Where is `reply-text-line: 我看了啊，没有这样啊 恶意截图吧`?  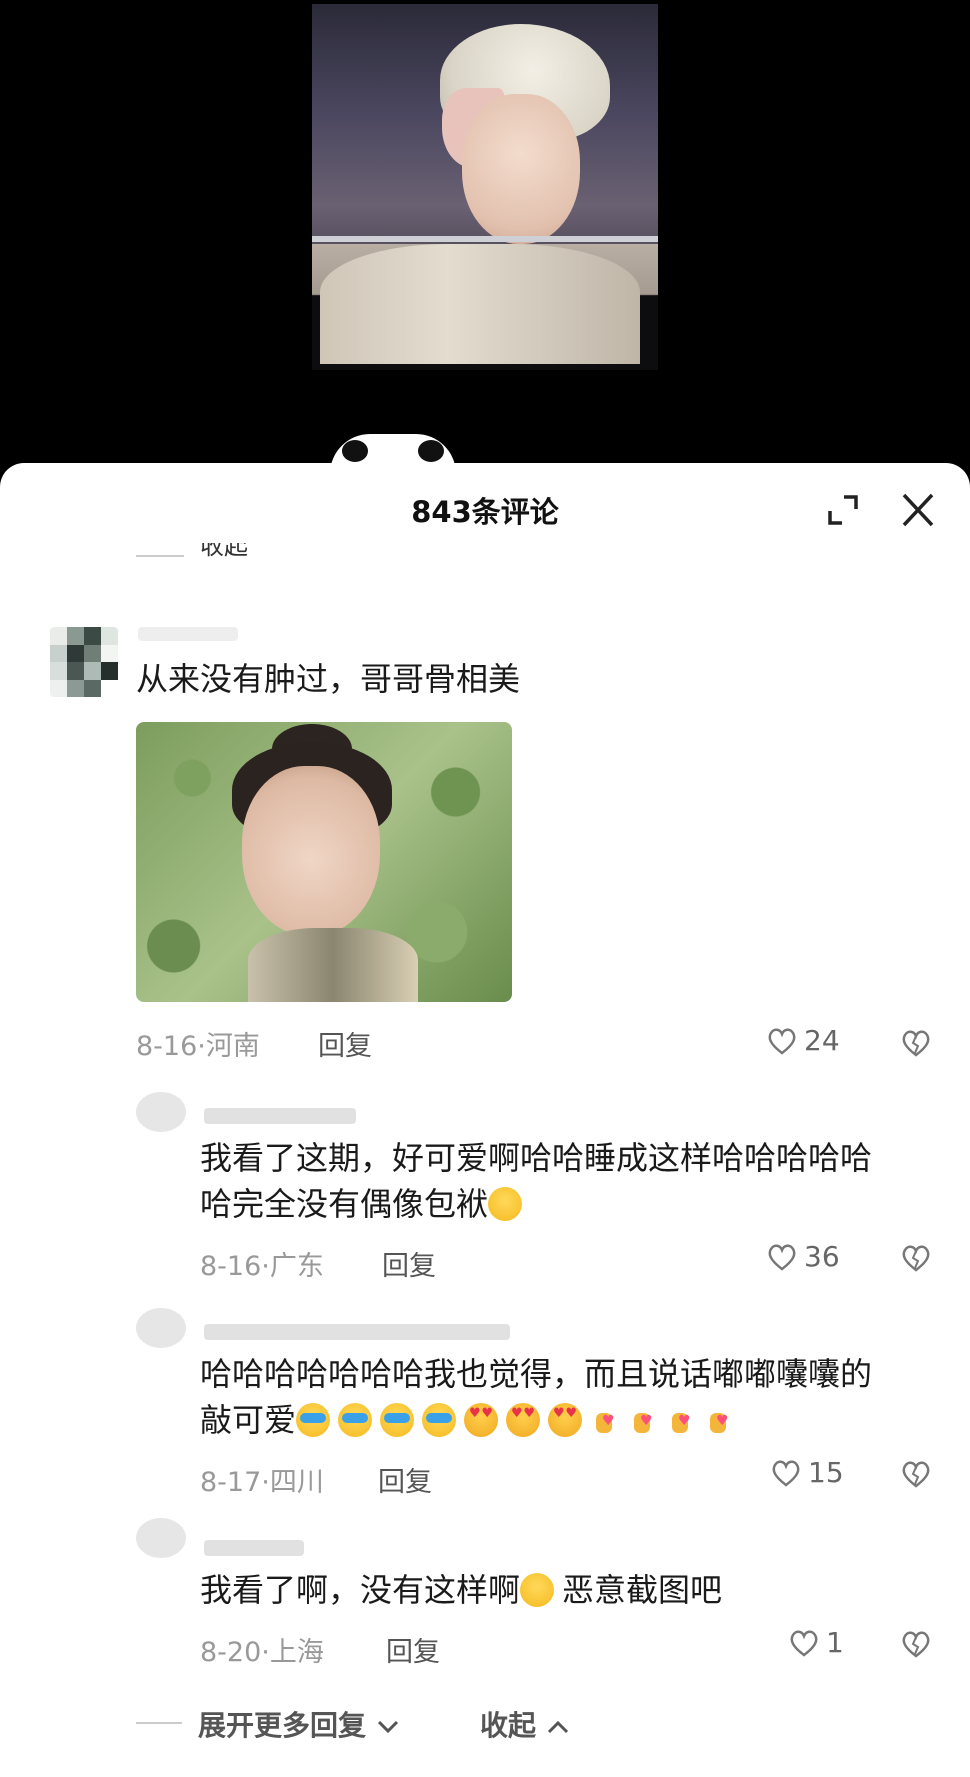
reply-text-line: 我看了啊，没有这样啊 恶意截图吧 is located at coordinates (461, 1590).